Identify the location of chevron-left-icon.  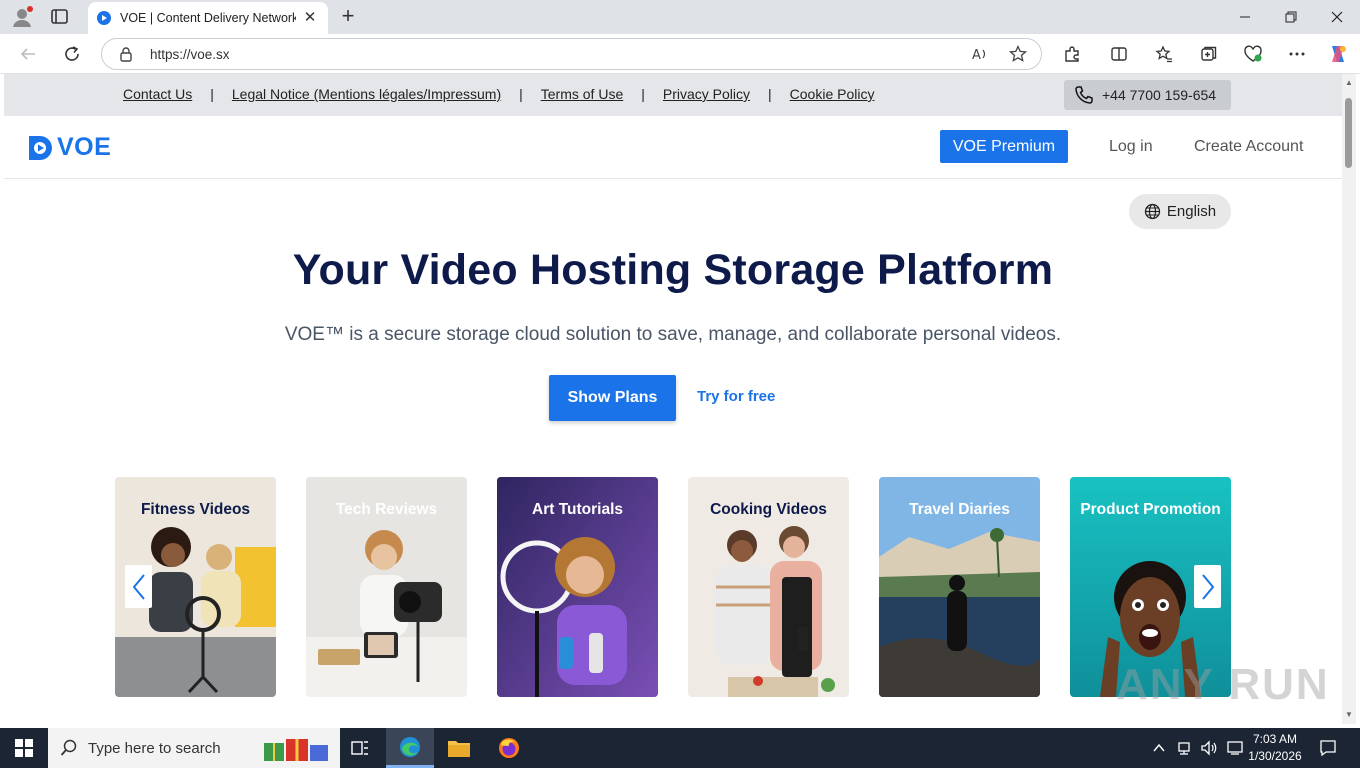
(138, 586).